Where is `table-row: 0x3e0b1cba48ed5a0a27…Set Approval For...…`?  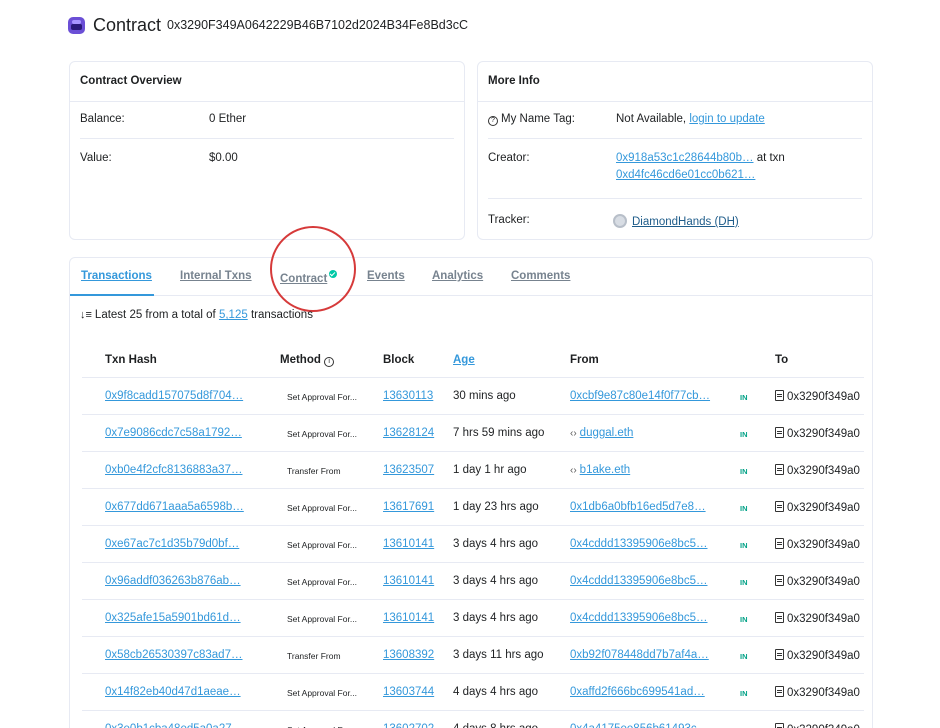
table-row: 0x3e0b1cba48ed5a0a27…Set Approval For...… is located at coordinates (473, 719).